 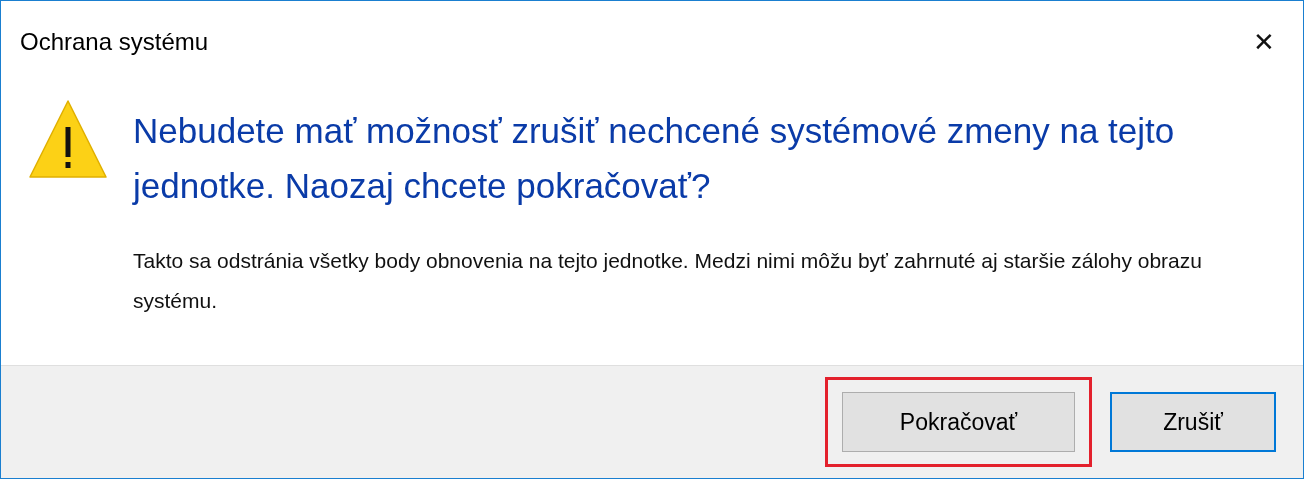 I want to click on close-button: ✕, so click(x=1264, y=42).